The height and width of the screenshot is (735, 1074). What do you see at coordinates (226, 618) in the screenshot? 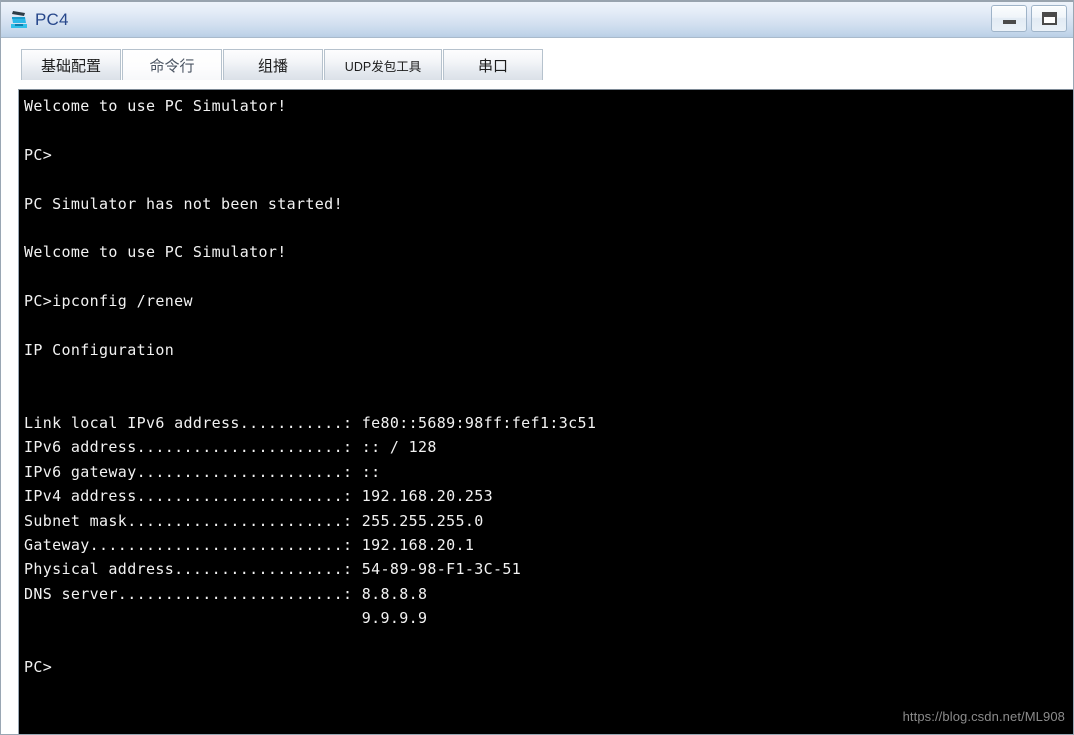
I see `terminal-line: 9.9.9.9` at bounding box center [226, 618].